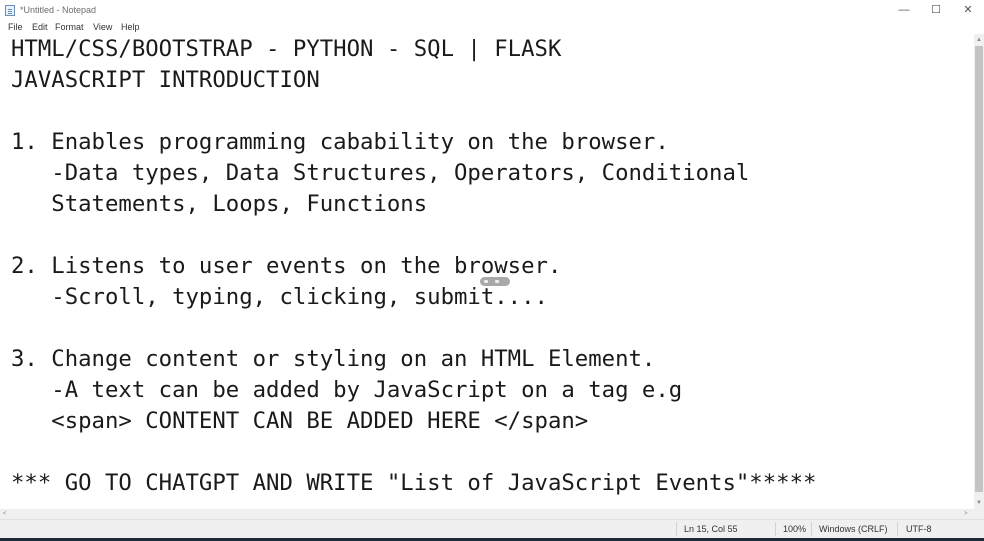 This screenshot has height=541, width=984. I want to click on notepad-icon, so click(10, 10).